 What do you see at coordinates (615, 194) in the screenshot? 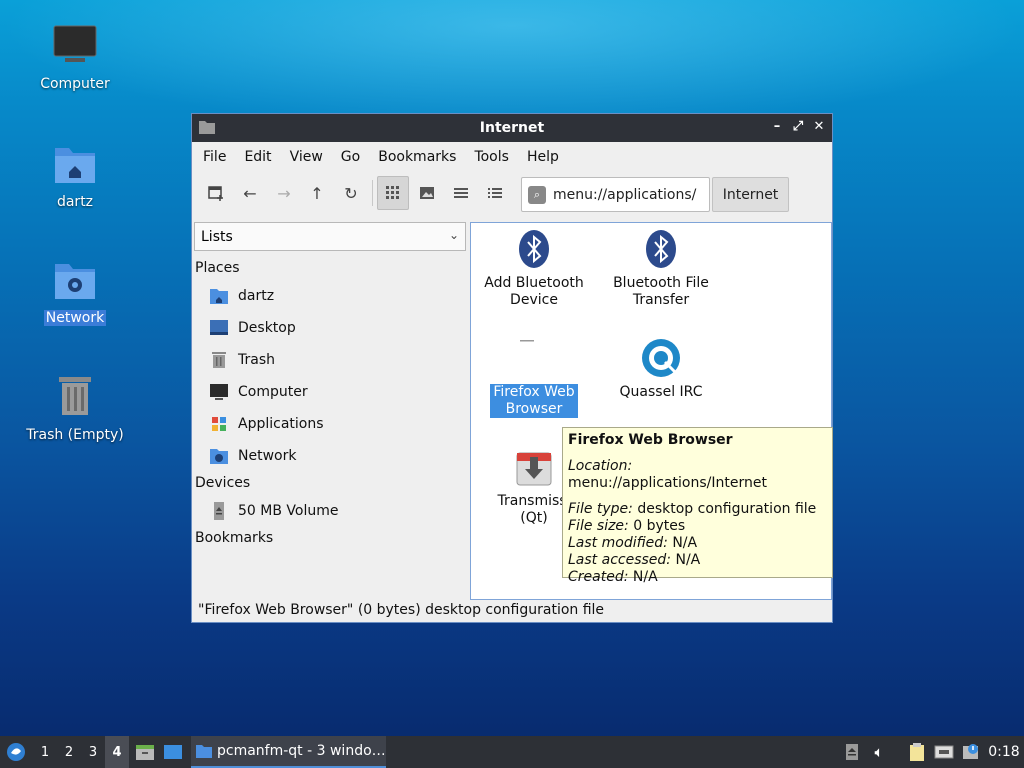
I see `address-bar: ⌕ menu://applications/` at bounding box center [615, 194].